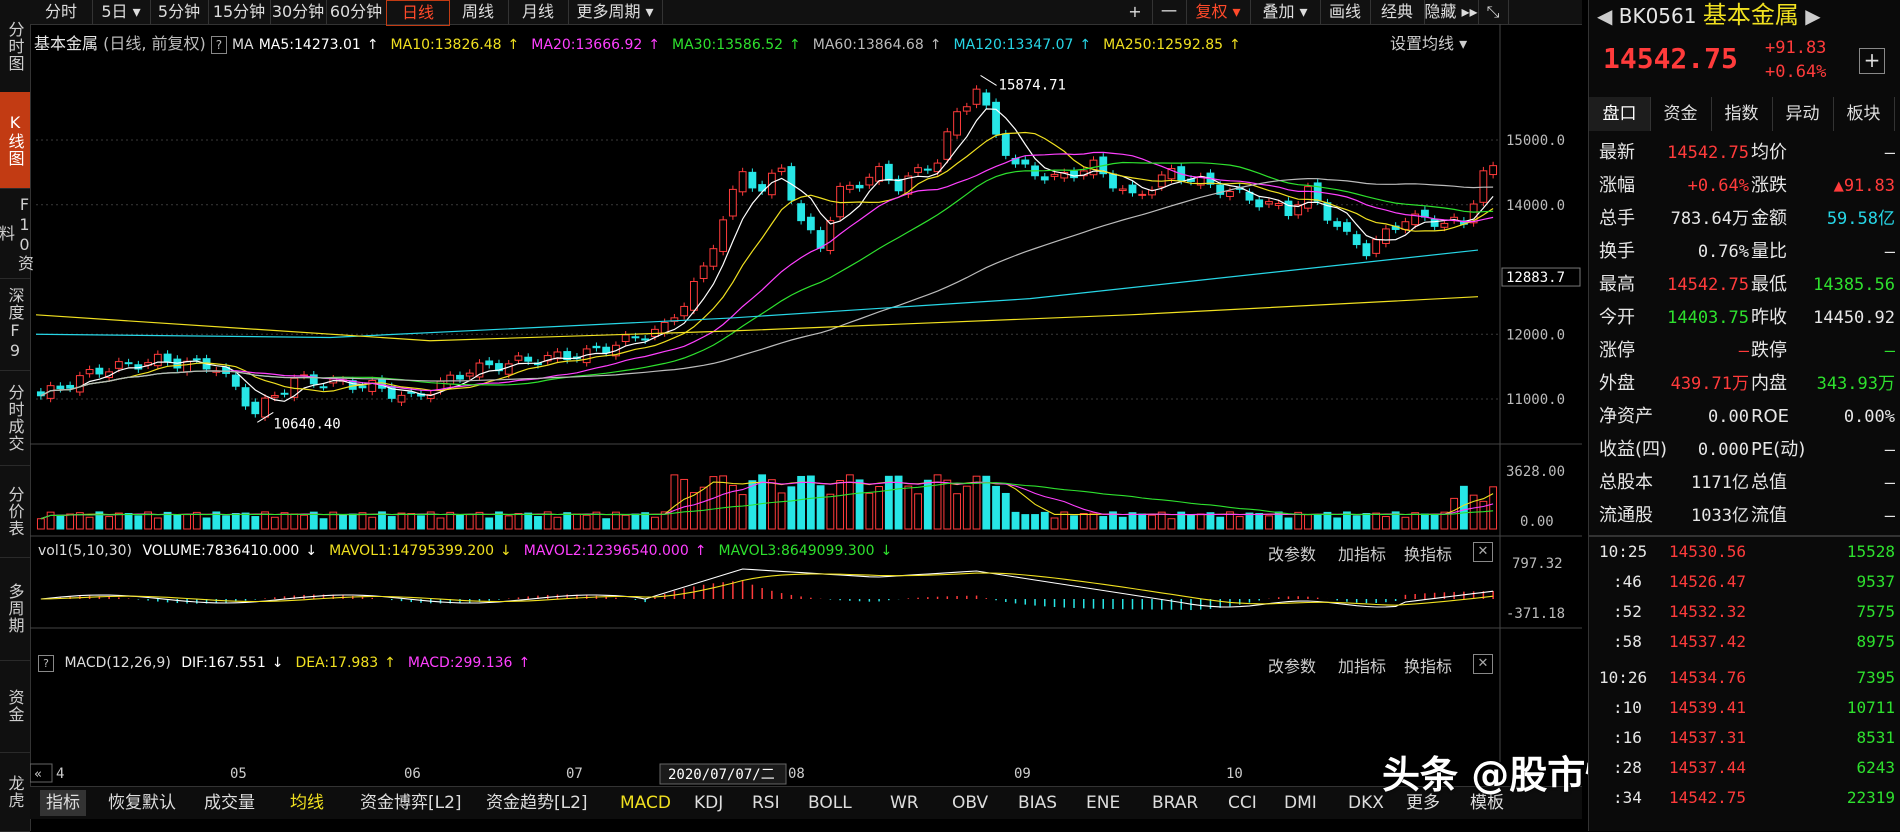 The image size is (1900, 832). I want to click on panel-tab-0: 盘口, so click(1620, 114).